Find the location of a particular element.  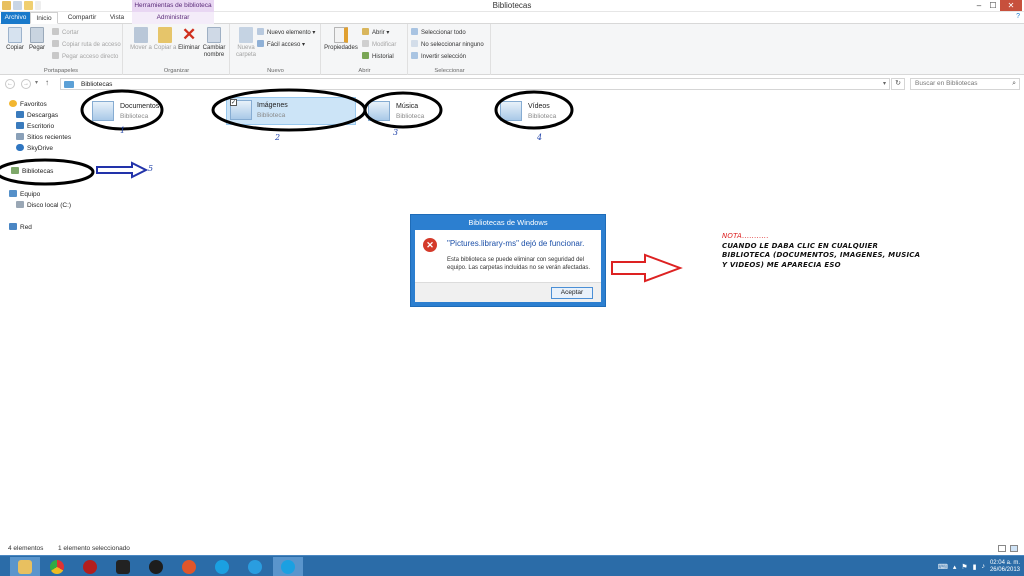

details-view-icon is located at coordinates (1002, 548).